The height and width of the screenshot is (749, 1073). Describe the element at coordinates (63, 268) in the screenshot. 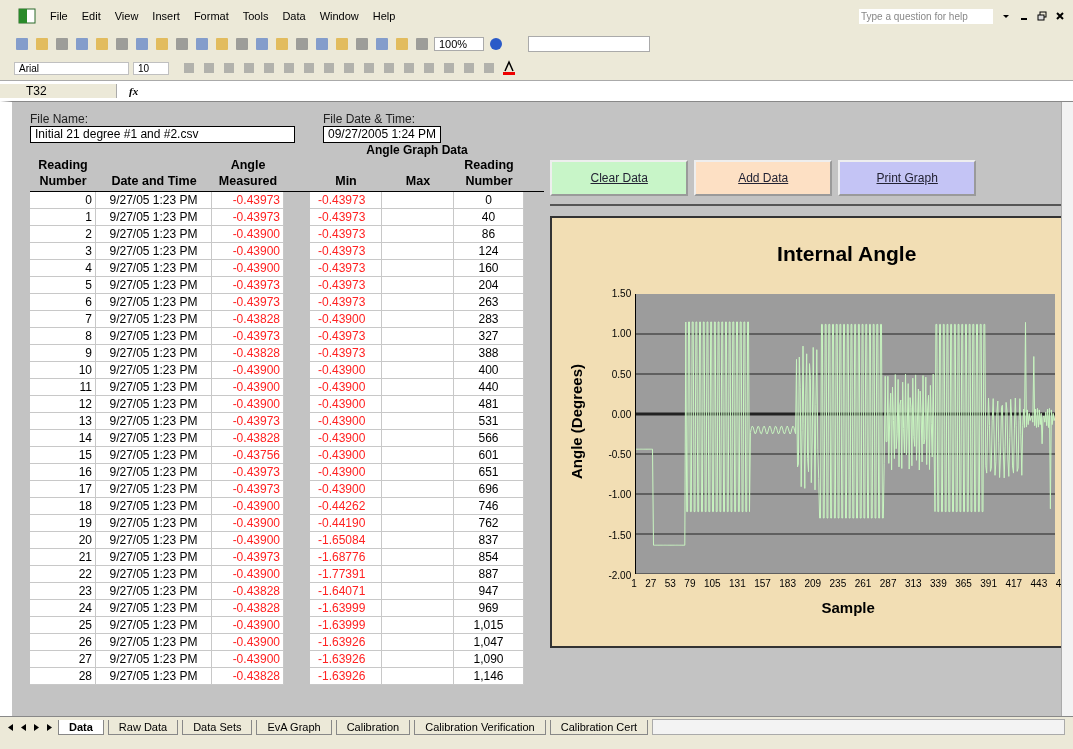

I see `table-cell: 4` at that location.